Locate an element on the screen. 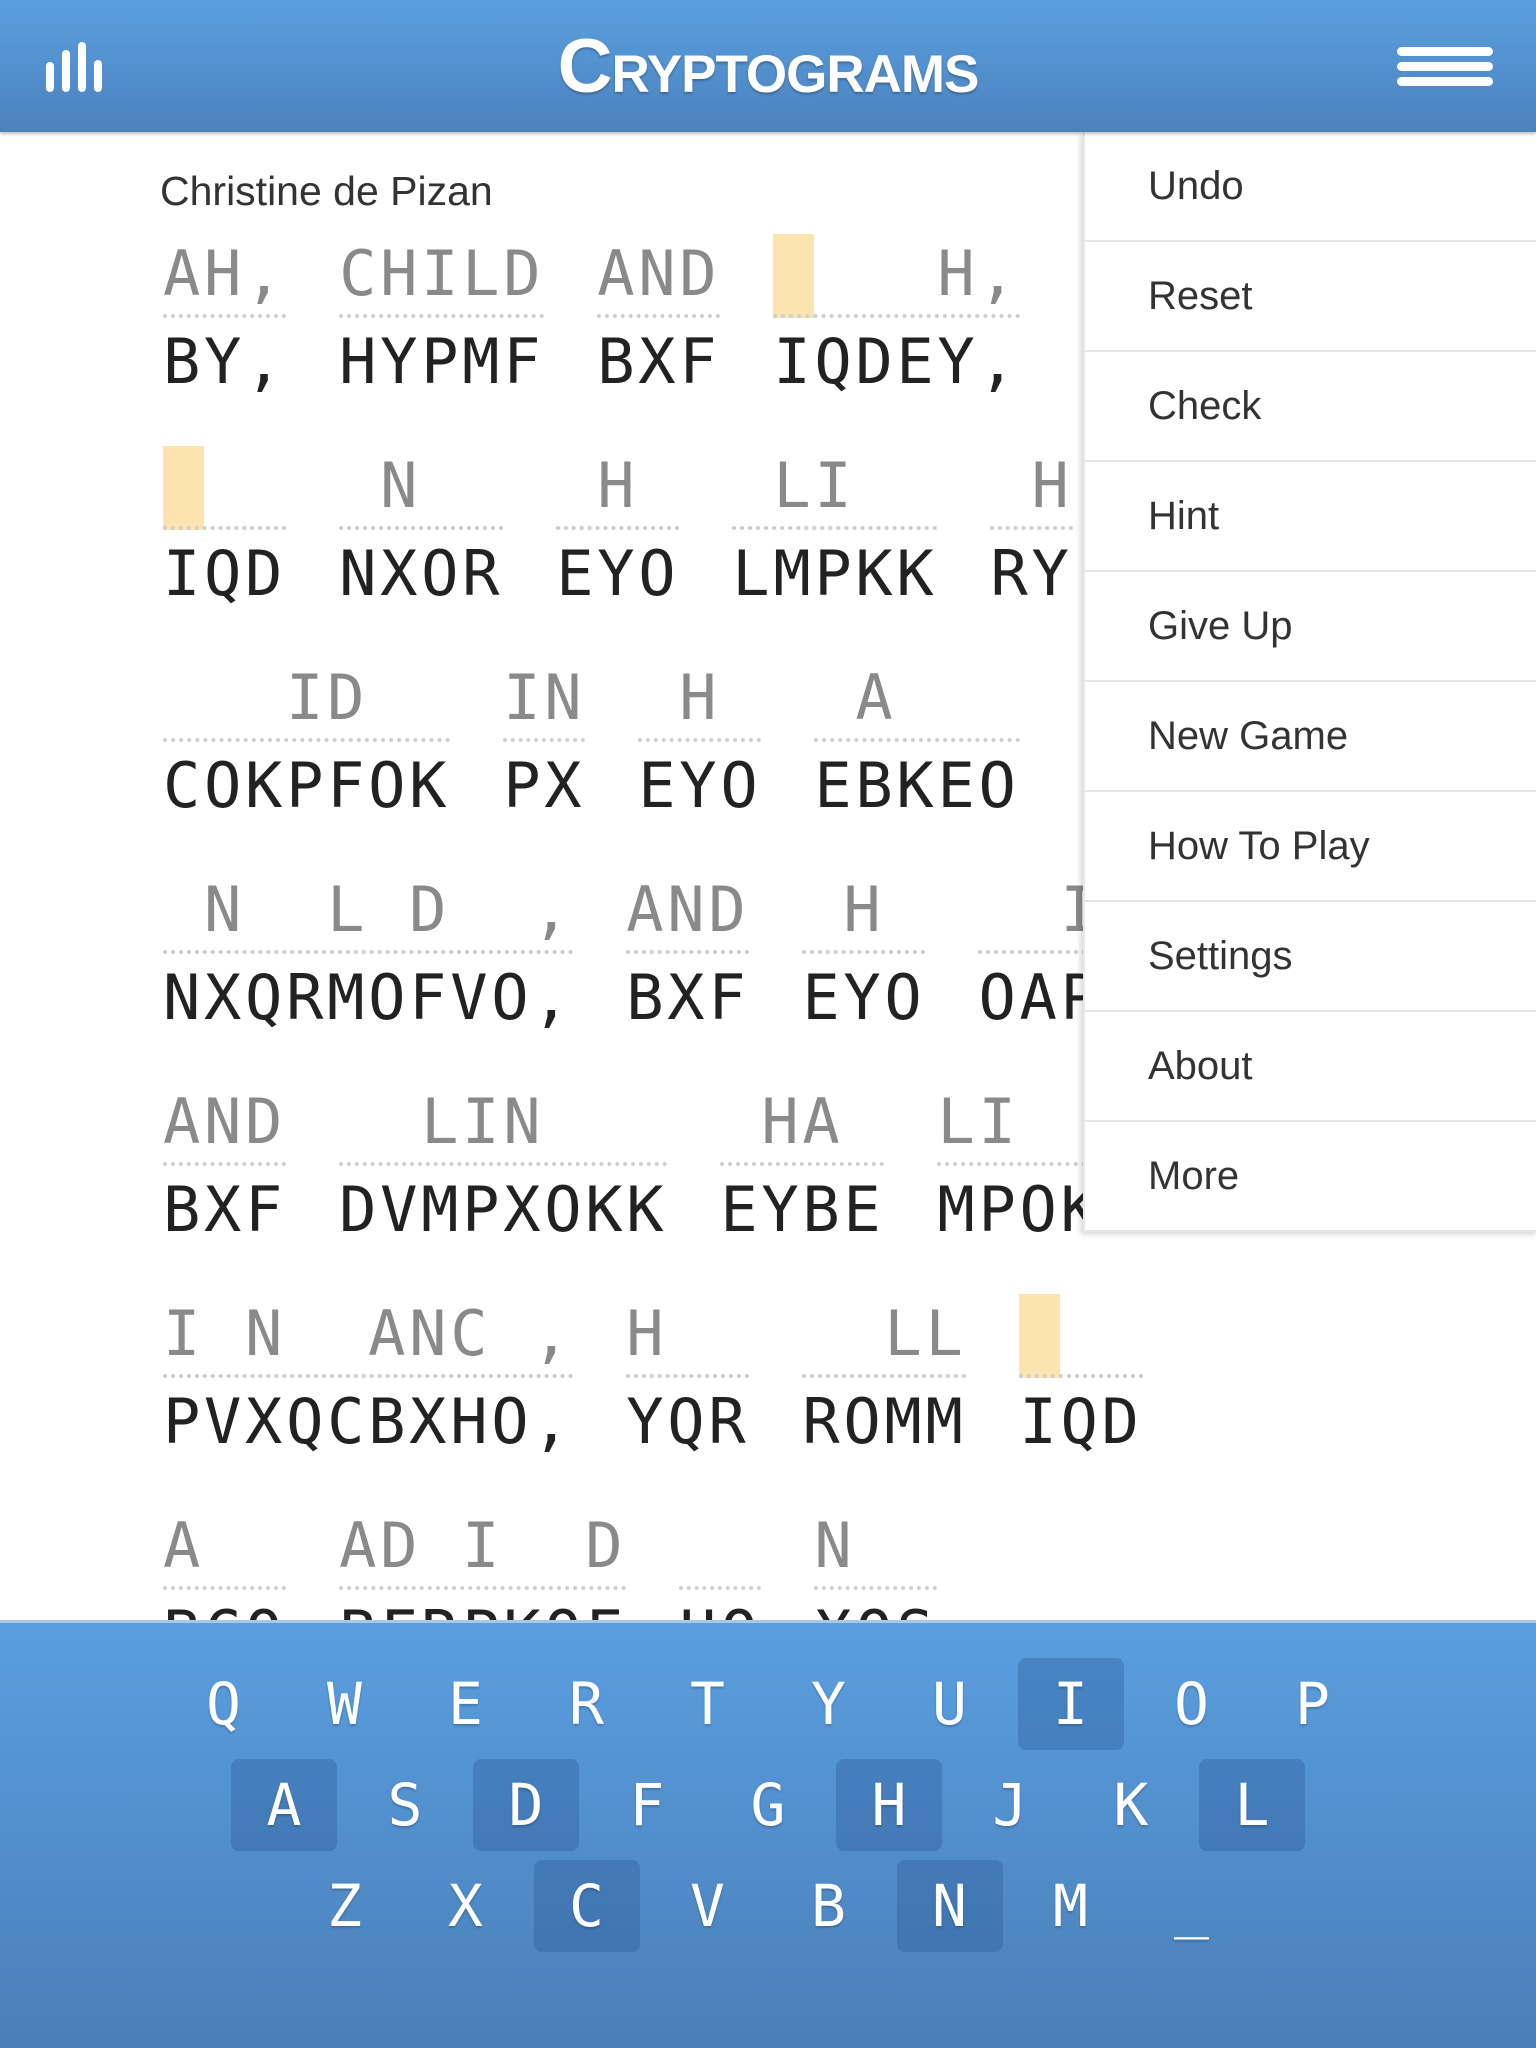 The height and width of the screenshot is (2048, 1536). key-p: P is located at coordinates (1312, 1703).